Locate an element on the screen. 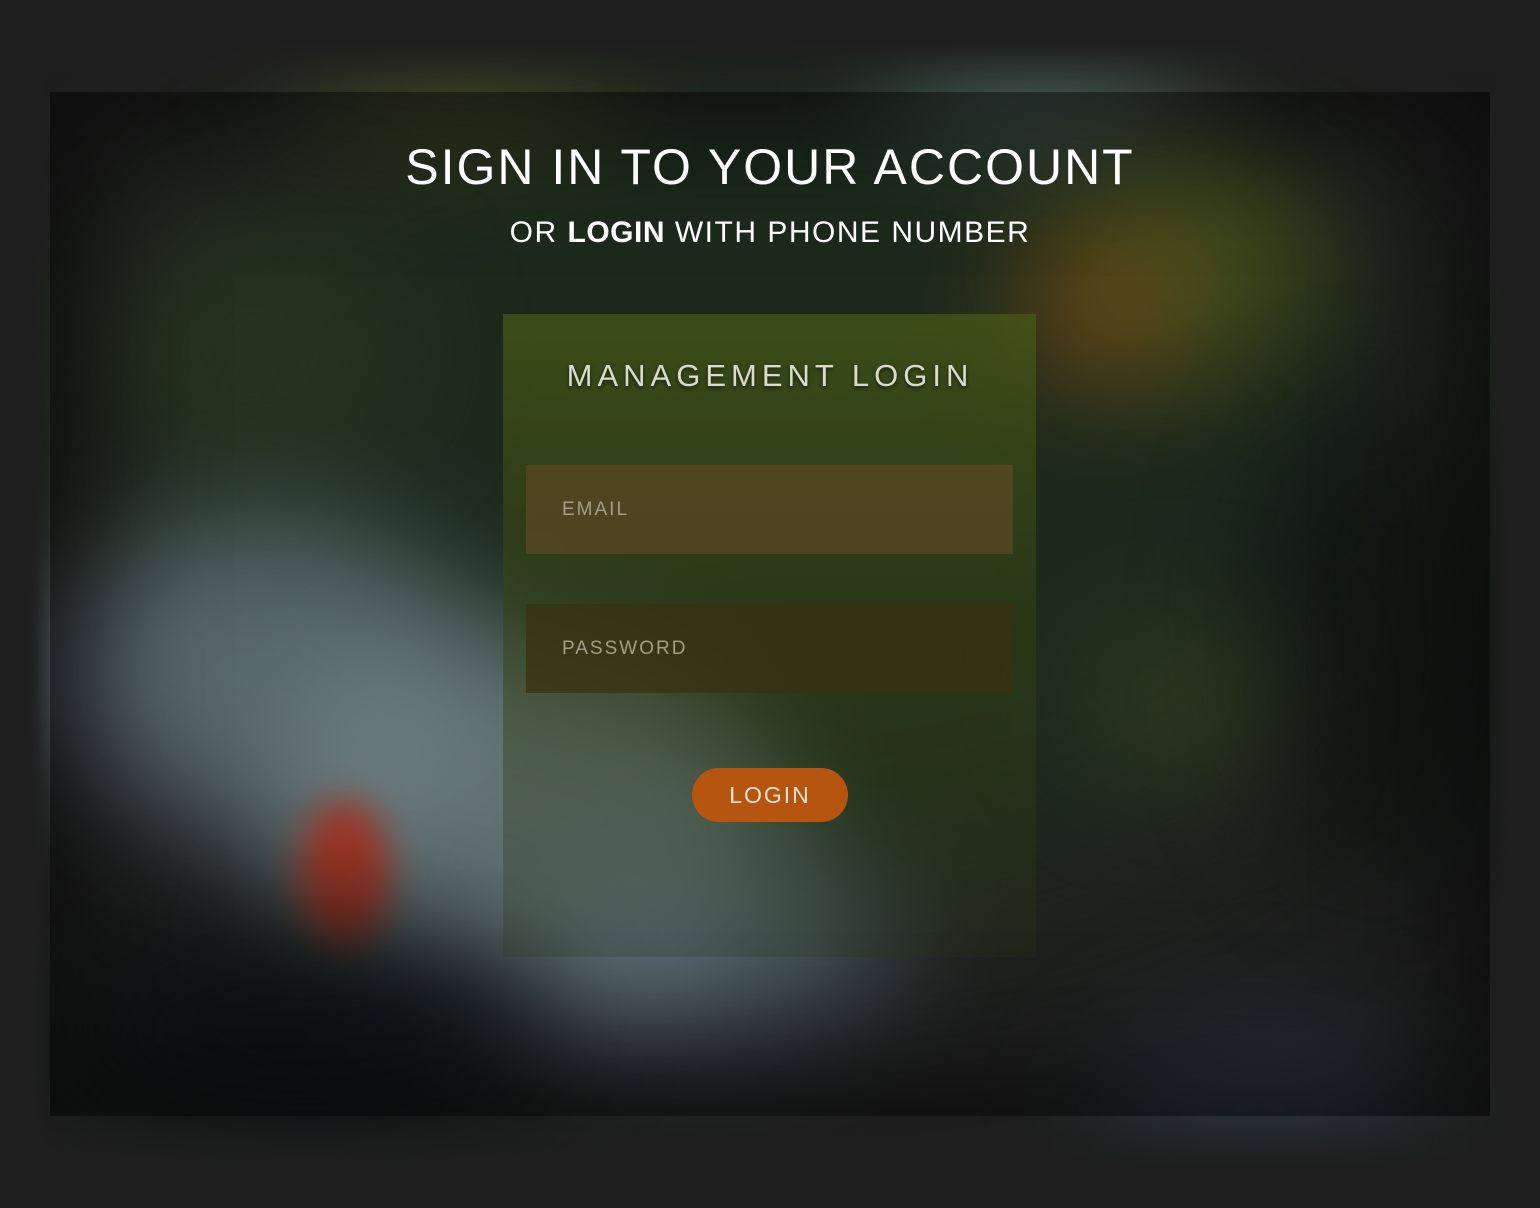 This screenshot has width=1540, height=1208. email-field is located at coordinates (769, 509).